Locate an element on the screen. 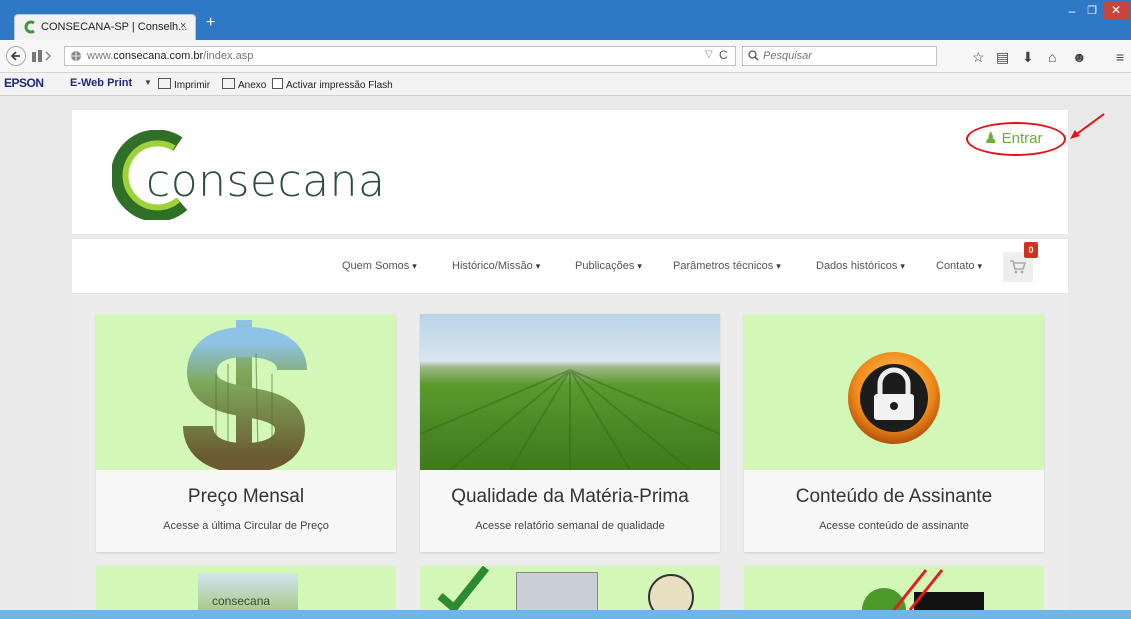 The height and width of the screenshot is (619, 1131). back-button is located at coordinates (16, 56).